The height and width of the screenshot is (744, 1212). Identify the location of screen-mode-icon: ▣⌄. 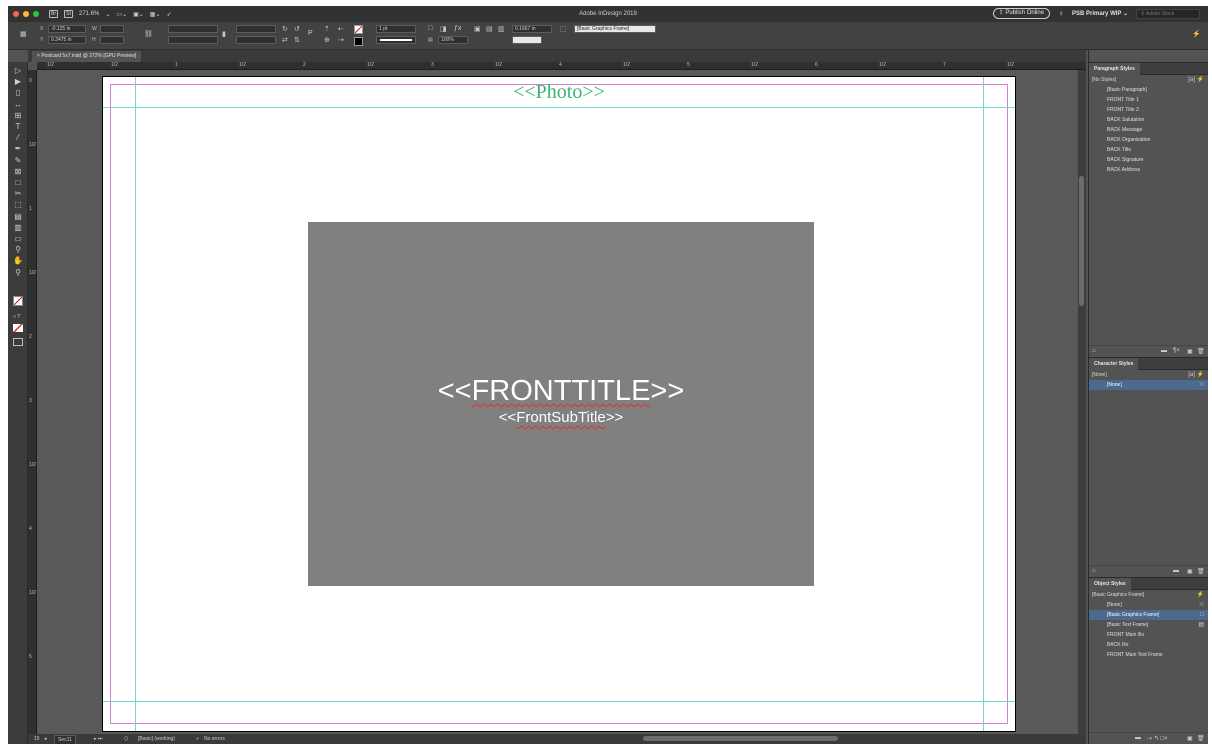
(138, 14).